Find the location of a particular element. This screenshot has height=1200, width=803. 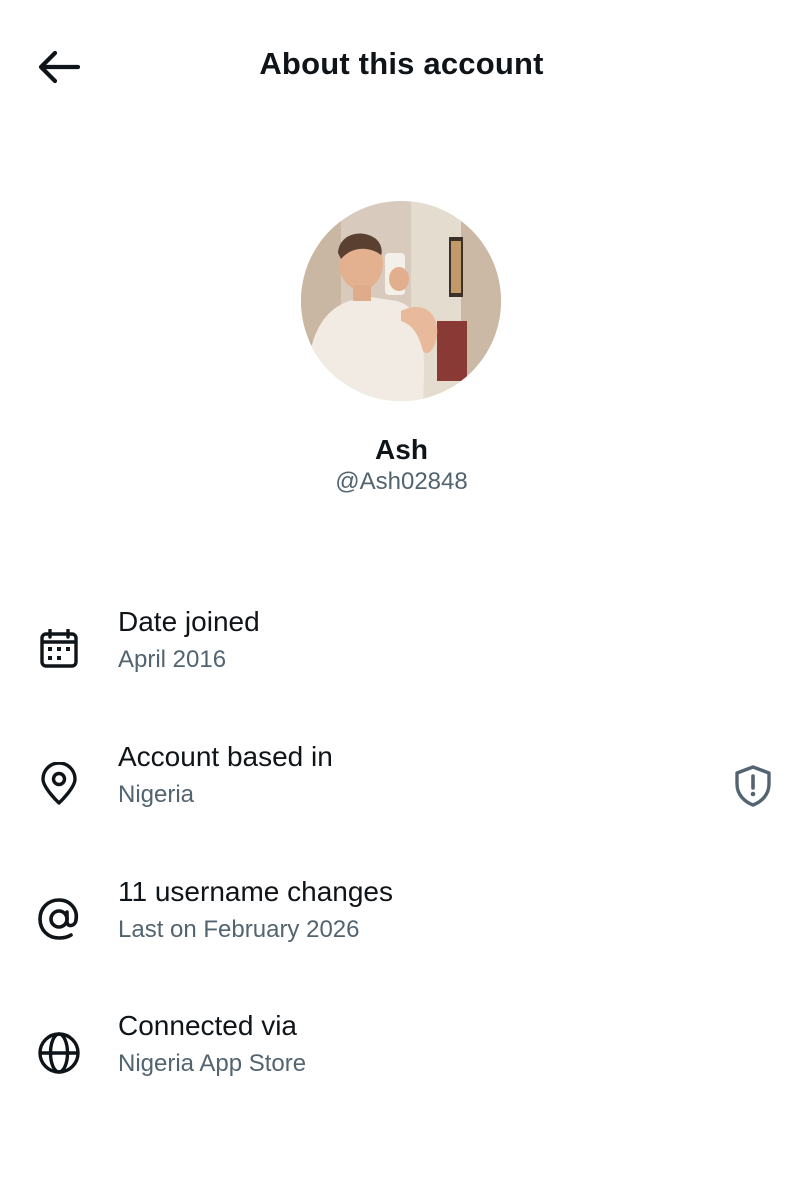

top-bar: About this account is located at coordinates (401, 67).